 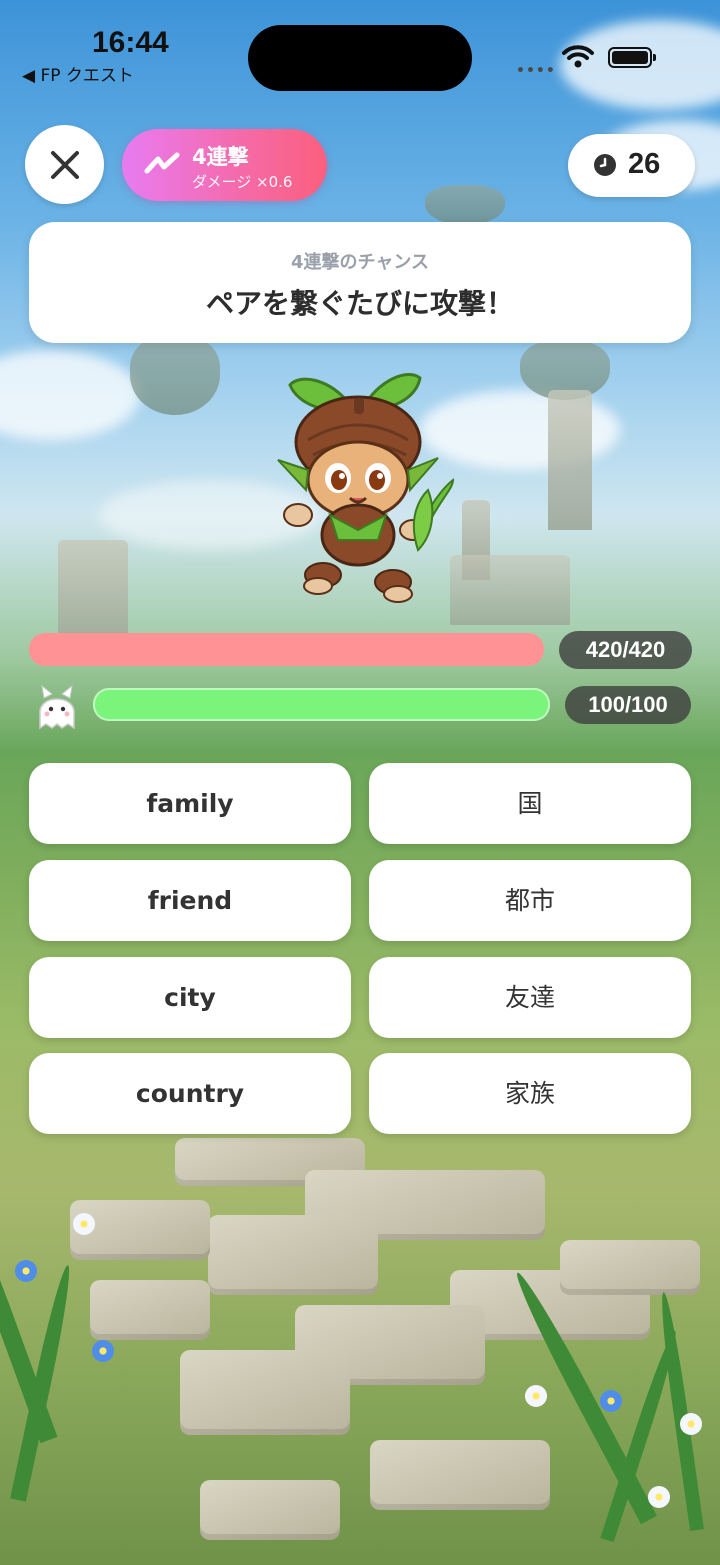 I want to click on combo-zigzag-icon, so click(x=162, y=163).